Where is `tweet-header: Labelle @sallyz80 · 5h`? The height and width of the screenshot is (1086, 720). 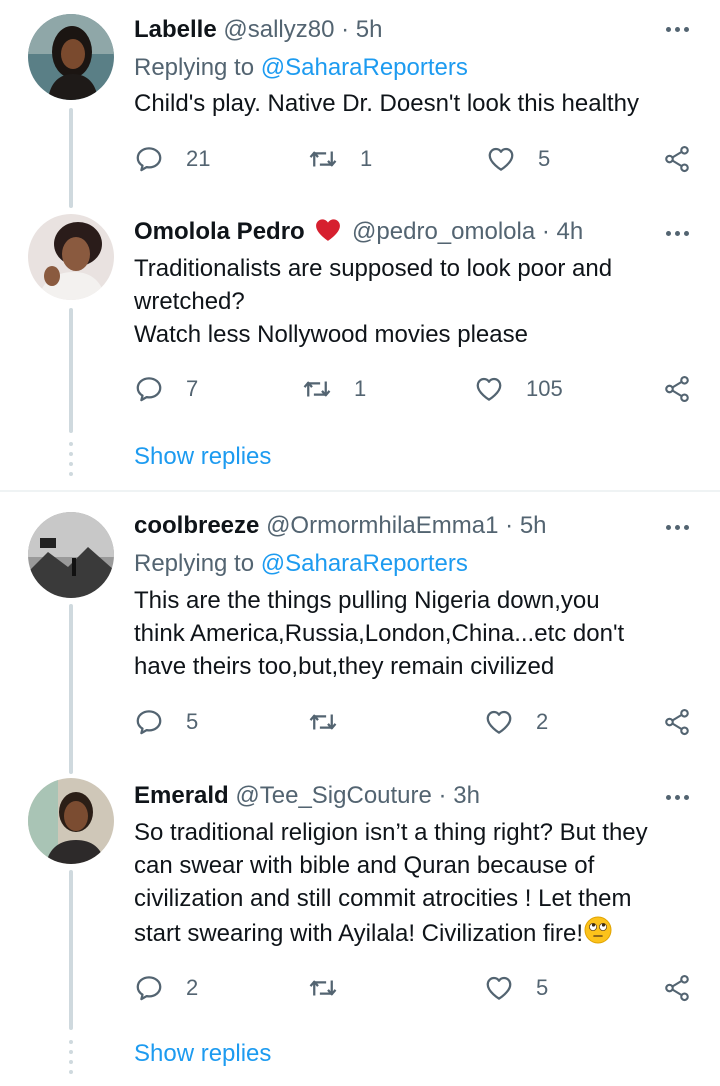 tweet-header: Labelle @sallyz80 · 5h is located at coordinates (397, 30).